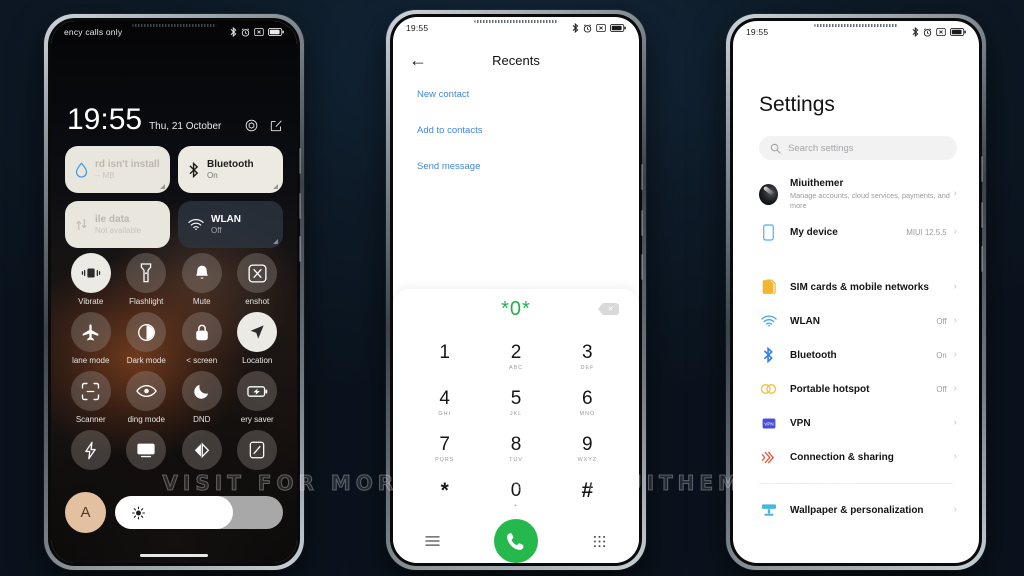  I want to click on toggle-lock-screen: < screen, so click(202, 338).